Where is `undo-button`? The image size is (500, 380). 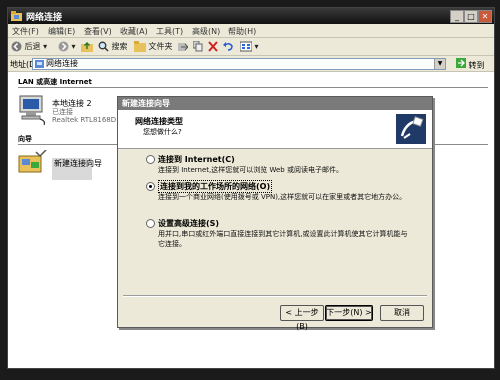
undo-button is located at coordinates (228, 46).